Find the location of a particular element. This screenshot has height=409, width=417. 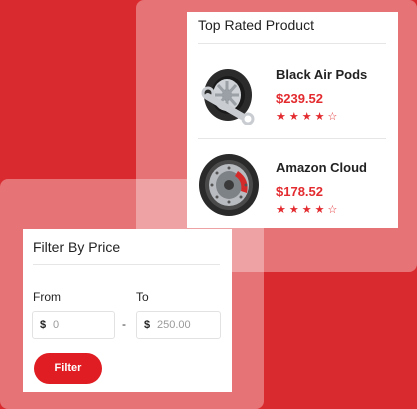

product-name: Black Air Pods is located at coordinates (321, 74).